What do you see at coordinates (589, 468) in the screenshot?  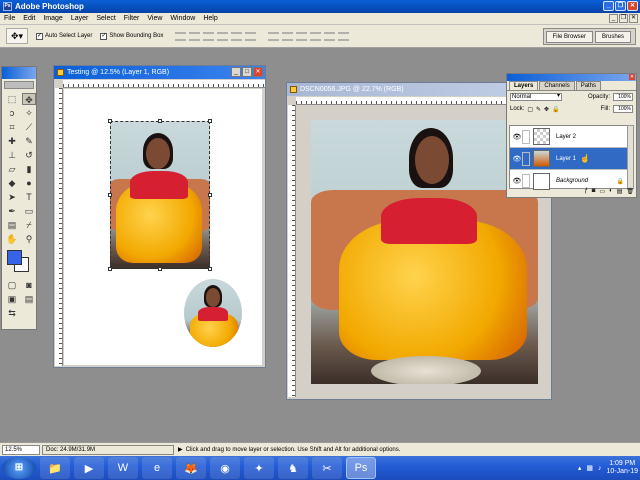 I see `network-icon: ▦` at bounding box center [589, 468].